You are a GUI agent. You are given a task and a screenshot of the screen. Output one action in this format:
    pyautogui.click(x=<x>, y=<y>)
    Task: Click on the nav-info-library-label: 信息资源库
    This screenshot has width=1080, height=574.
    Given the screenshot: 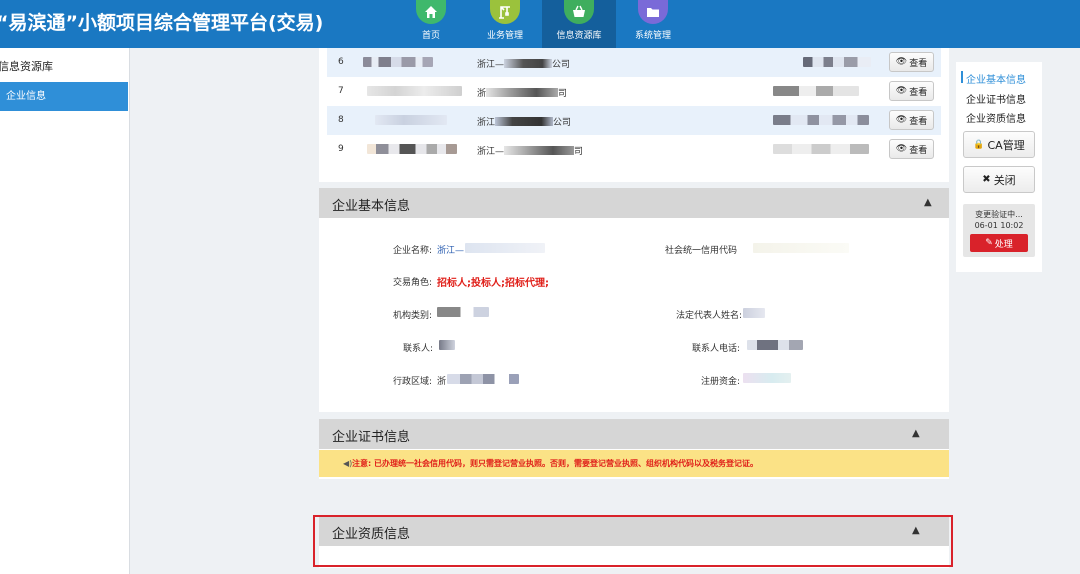 What is the action you would take?
    pyautogui.click(x=579, y=36)
    